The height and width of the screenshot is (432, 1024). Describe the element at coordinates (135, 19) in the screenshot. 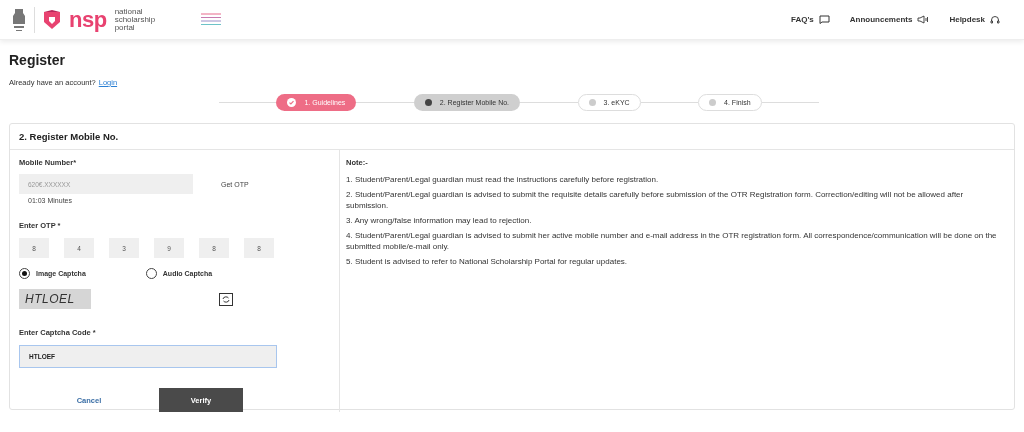

I see `logo-tagline: national scholarship portal` at that location.